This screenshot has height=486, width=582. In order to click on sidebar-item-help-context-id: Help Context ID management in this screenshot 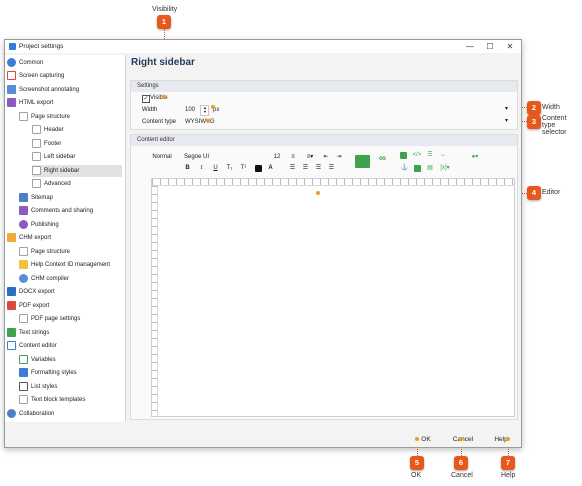, I will do `click(64, 265)`.